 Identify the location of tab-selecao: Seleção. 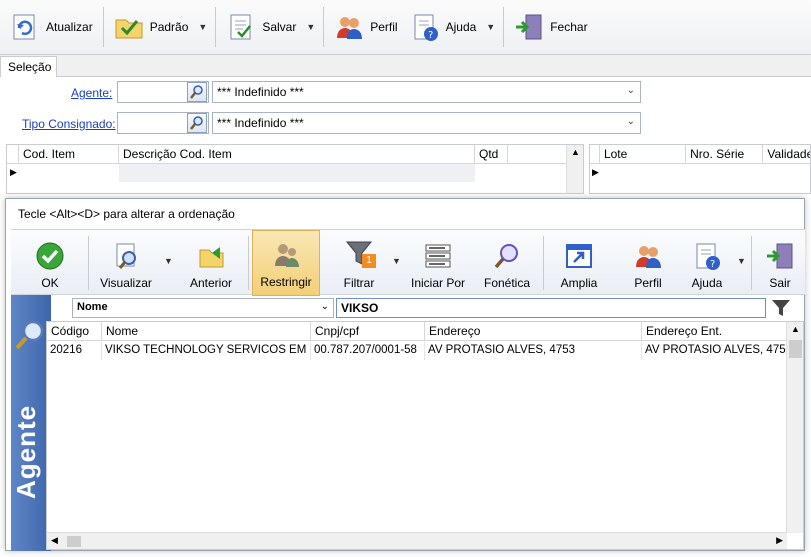
(28, 66).